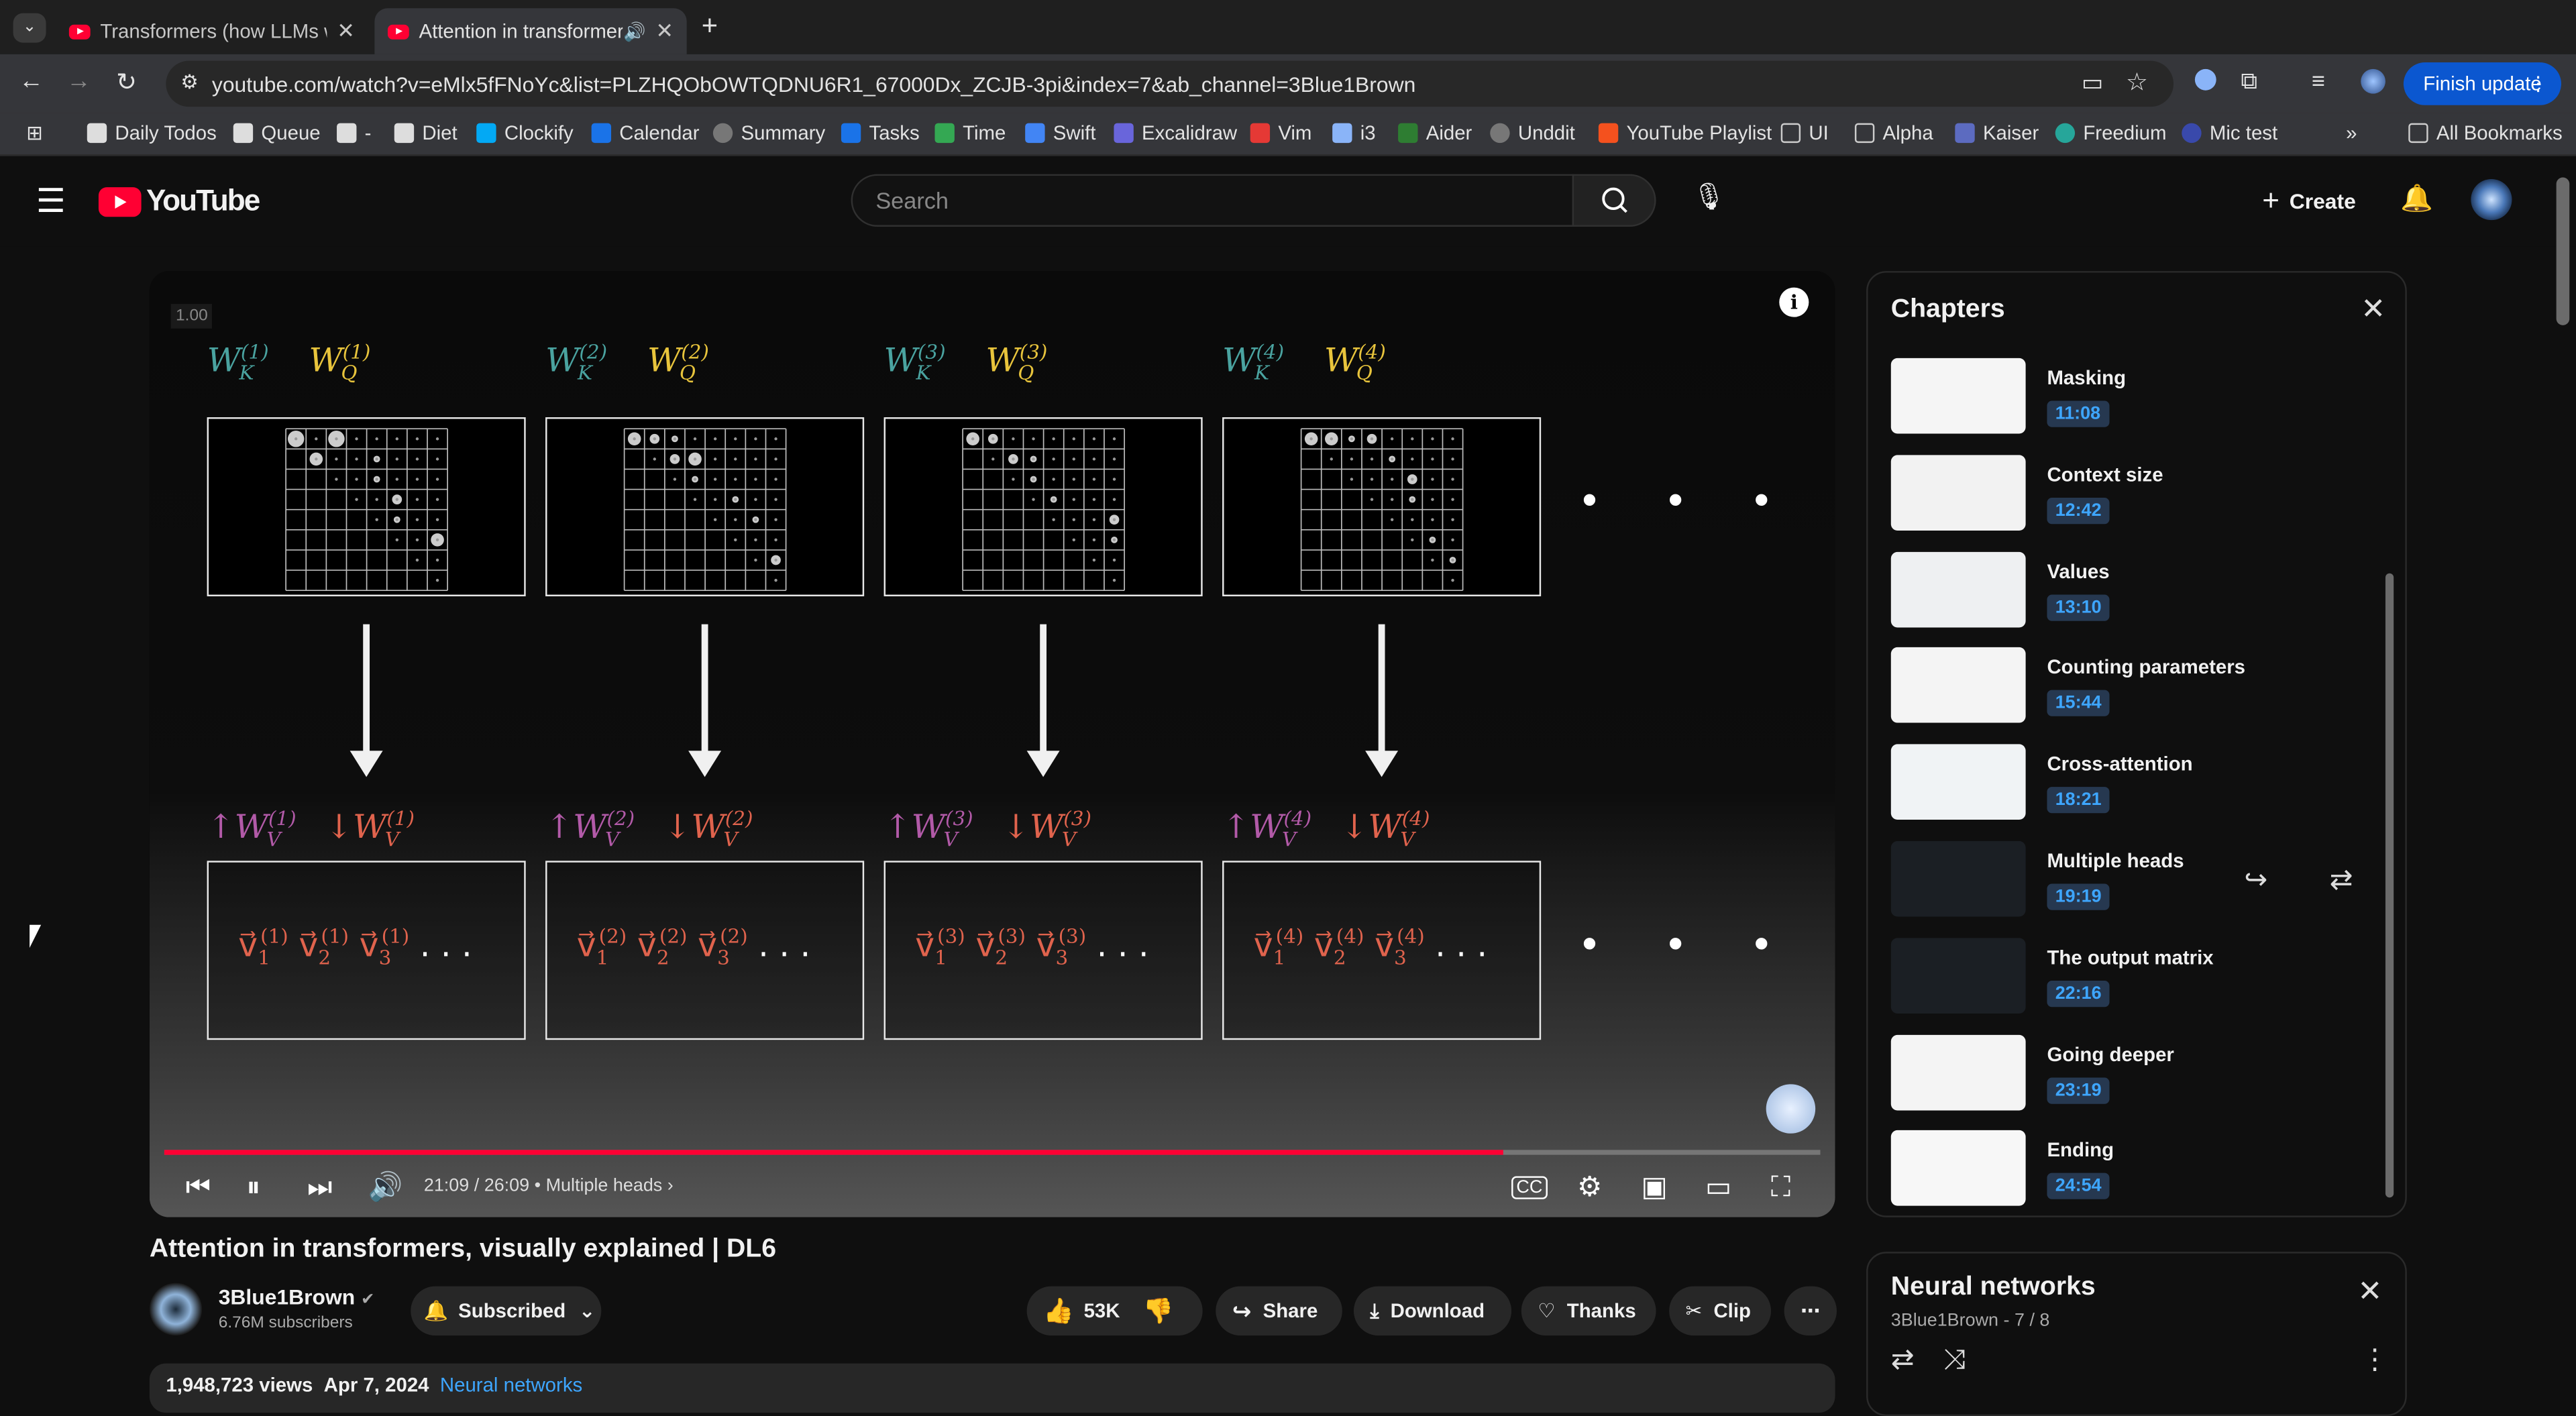  What do you see at coordinates (2078, 801) in the screenshot?
I see `chapter-timestamp: 18:21` at bounding box center [2078, 801].